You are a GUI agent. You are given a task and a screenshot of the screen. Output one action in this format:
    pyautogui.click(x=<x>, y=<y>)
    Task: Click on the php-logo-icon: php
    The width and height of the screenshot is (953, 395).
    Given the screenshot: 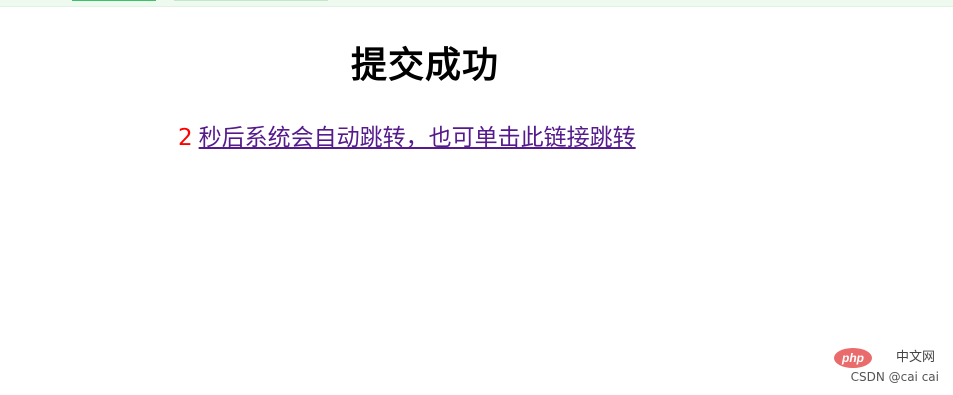 What is the action you would take?
    pyautogui.click(x=853, y=358)
    